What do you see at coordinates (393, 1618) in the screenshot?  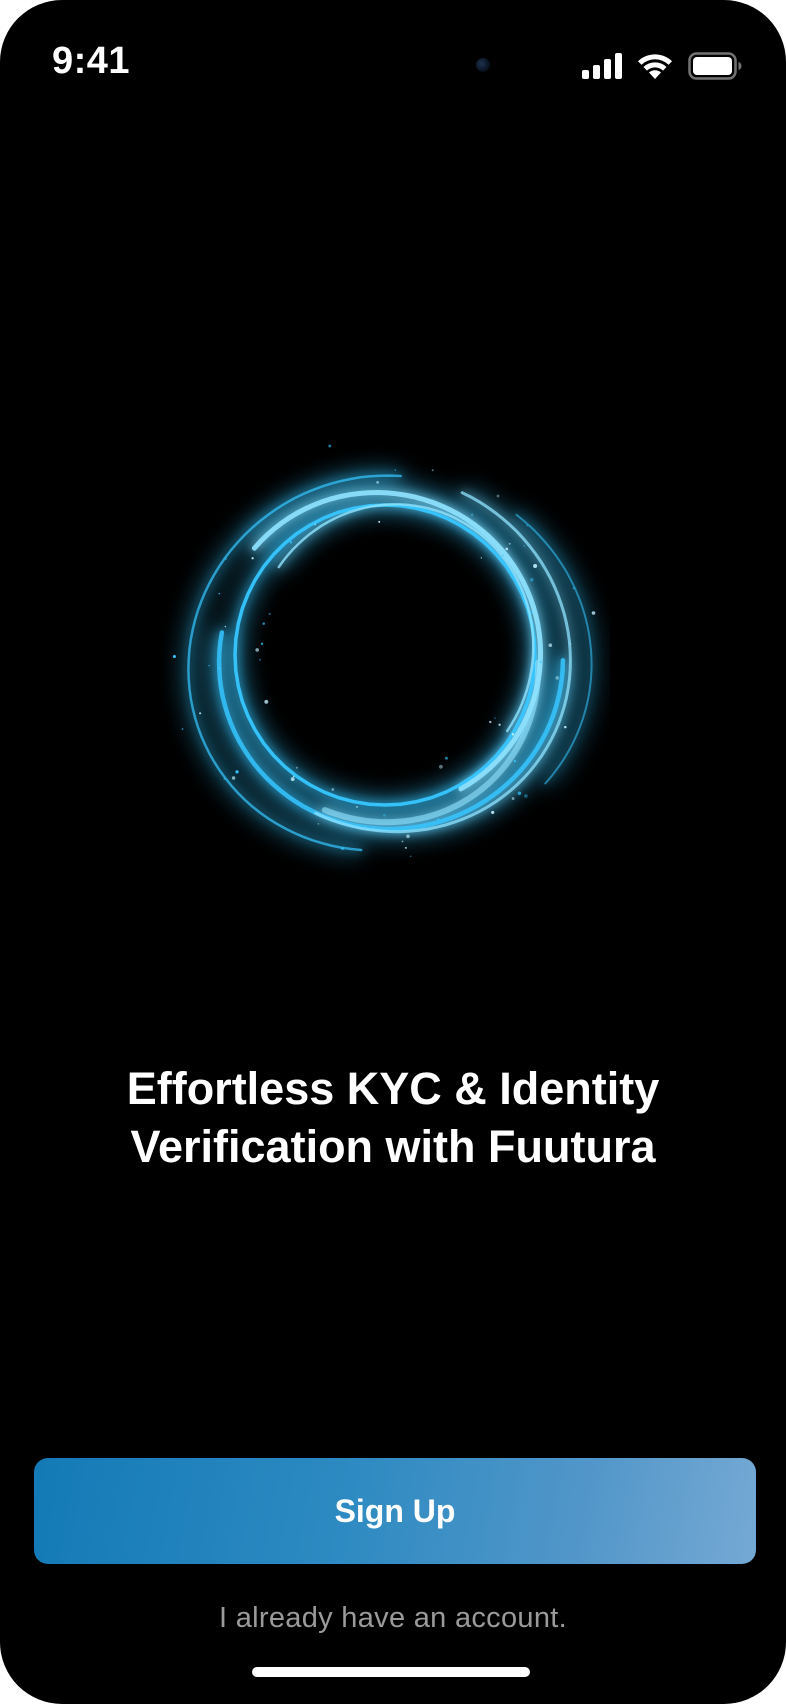 I see `existing-account-link: I already have an account.` at bounding box center [393, 1618].